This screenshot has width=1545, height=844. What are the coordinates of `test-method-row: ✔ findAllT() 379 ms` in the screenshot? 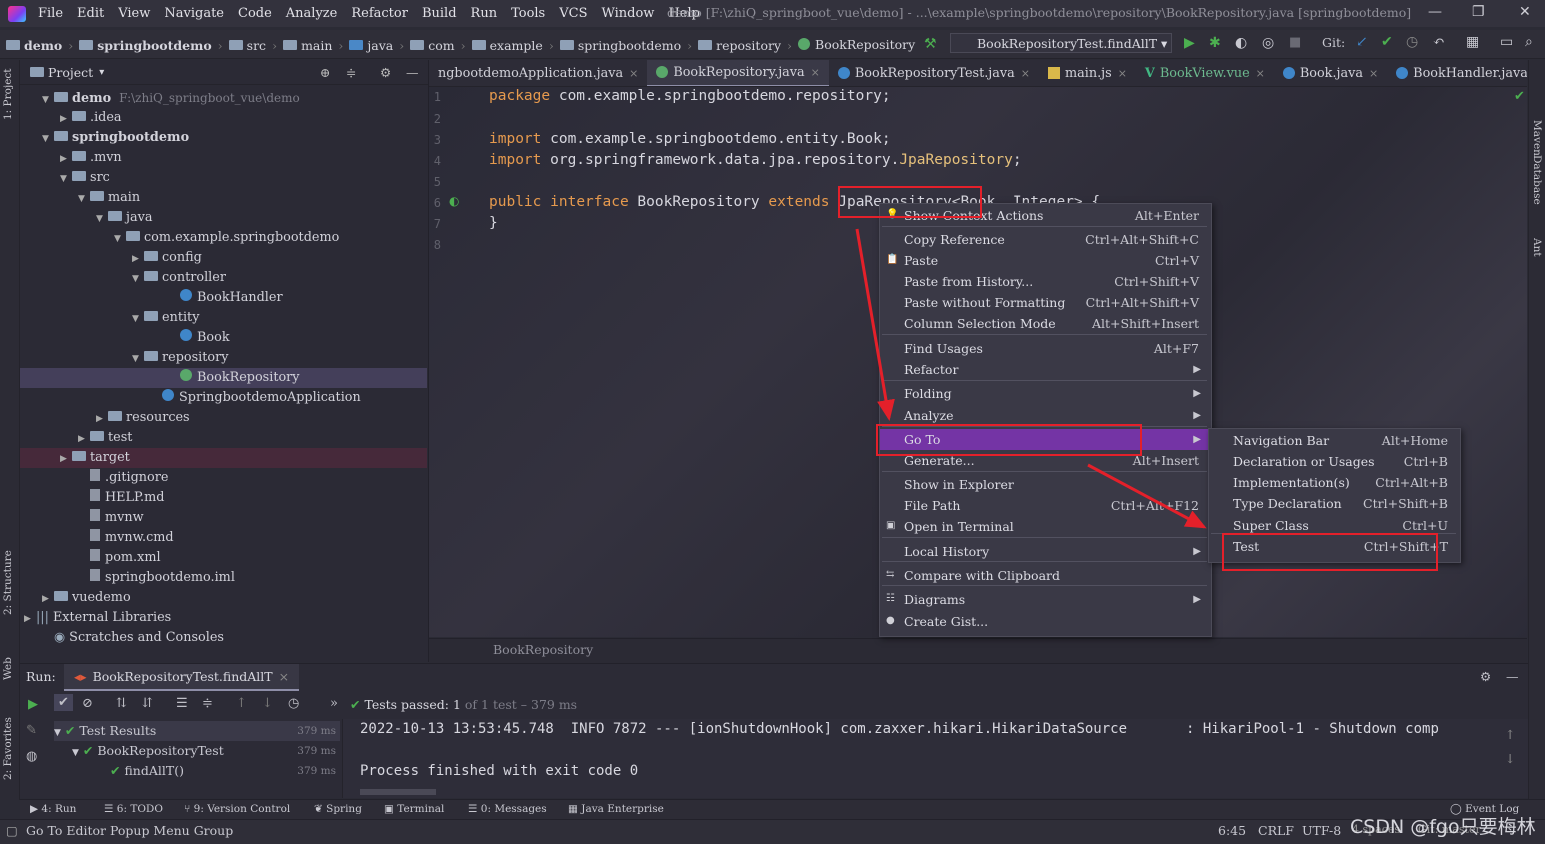 It's located at (225, 771).